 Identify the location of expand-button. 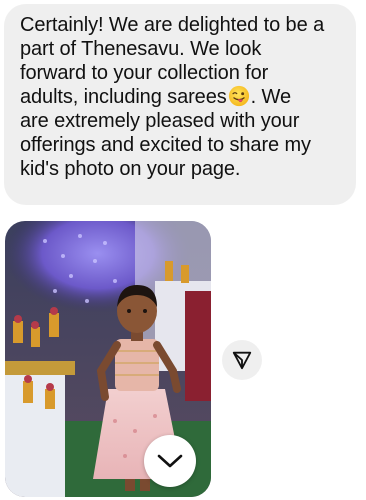
(170, 461).